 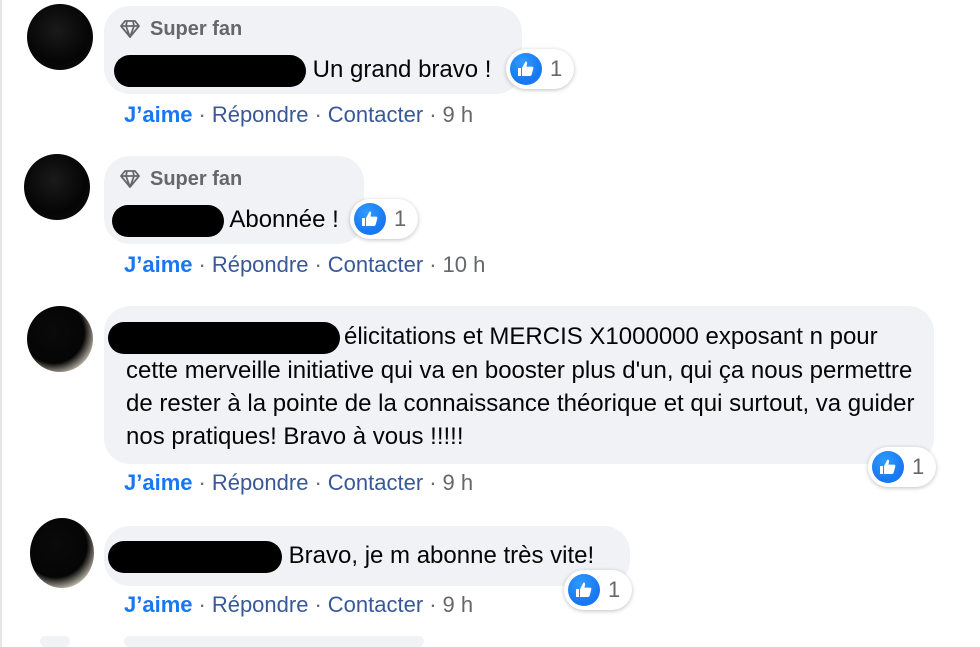 I want to click on comment-text: Un grand bravo !, so click(x=402, y=69).